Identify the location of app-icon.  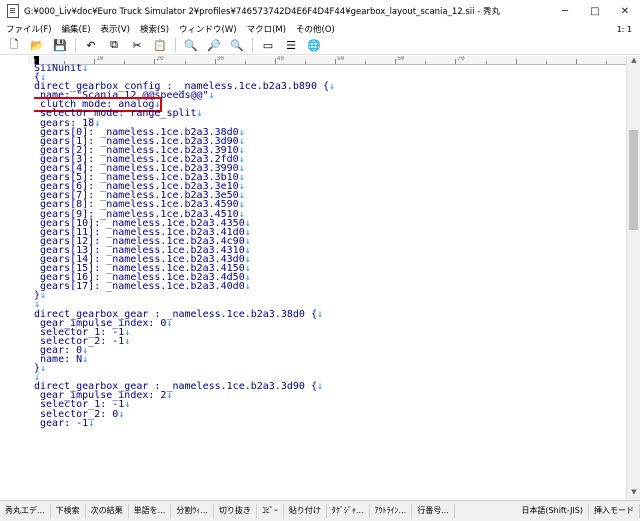
(13, 11).